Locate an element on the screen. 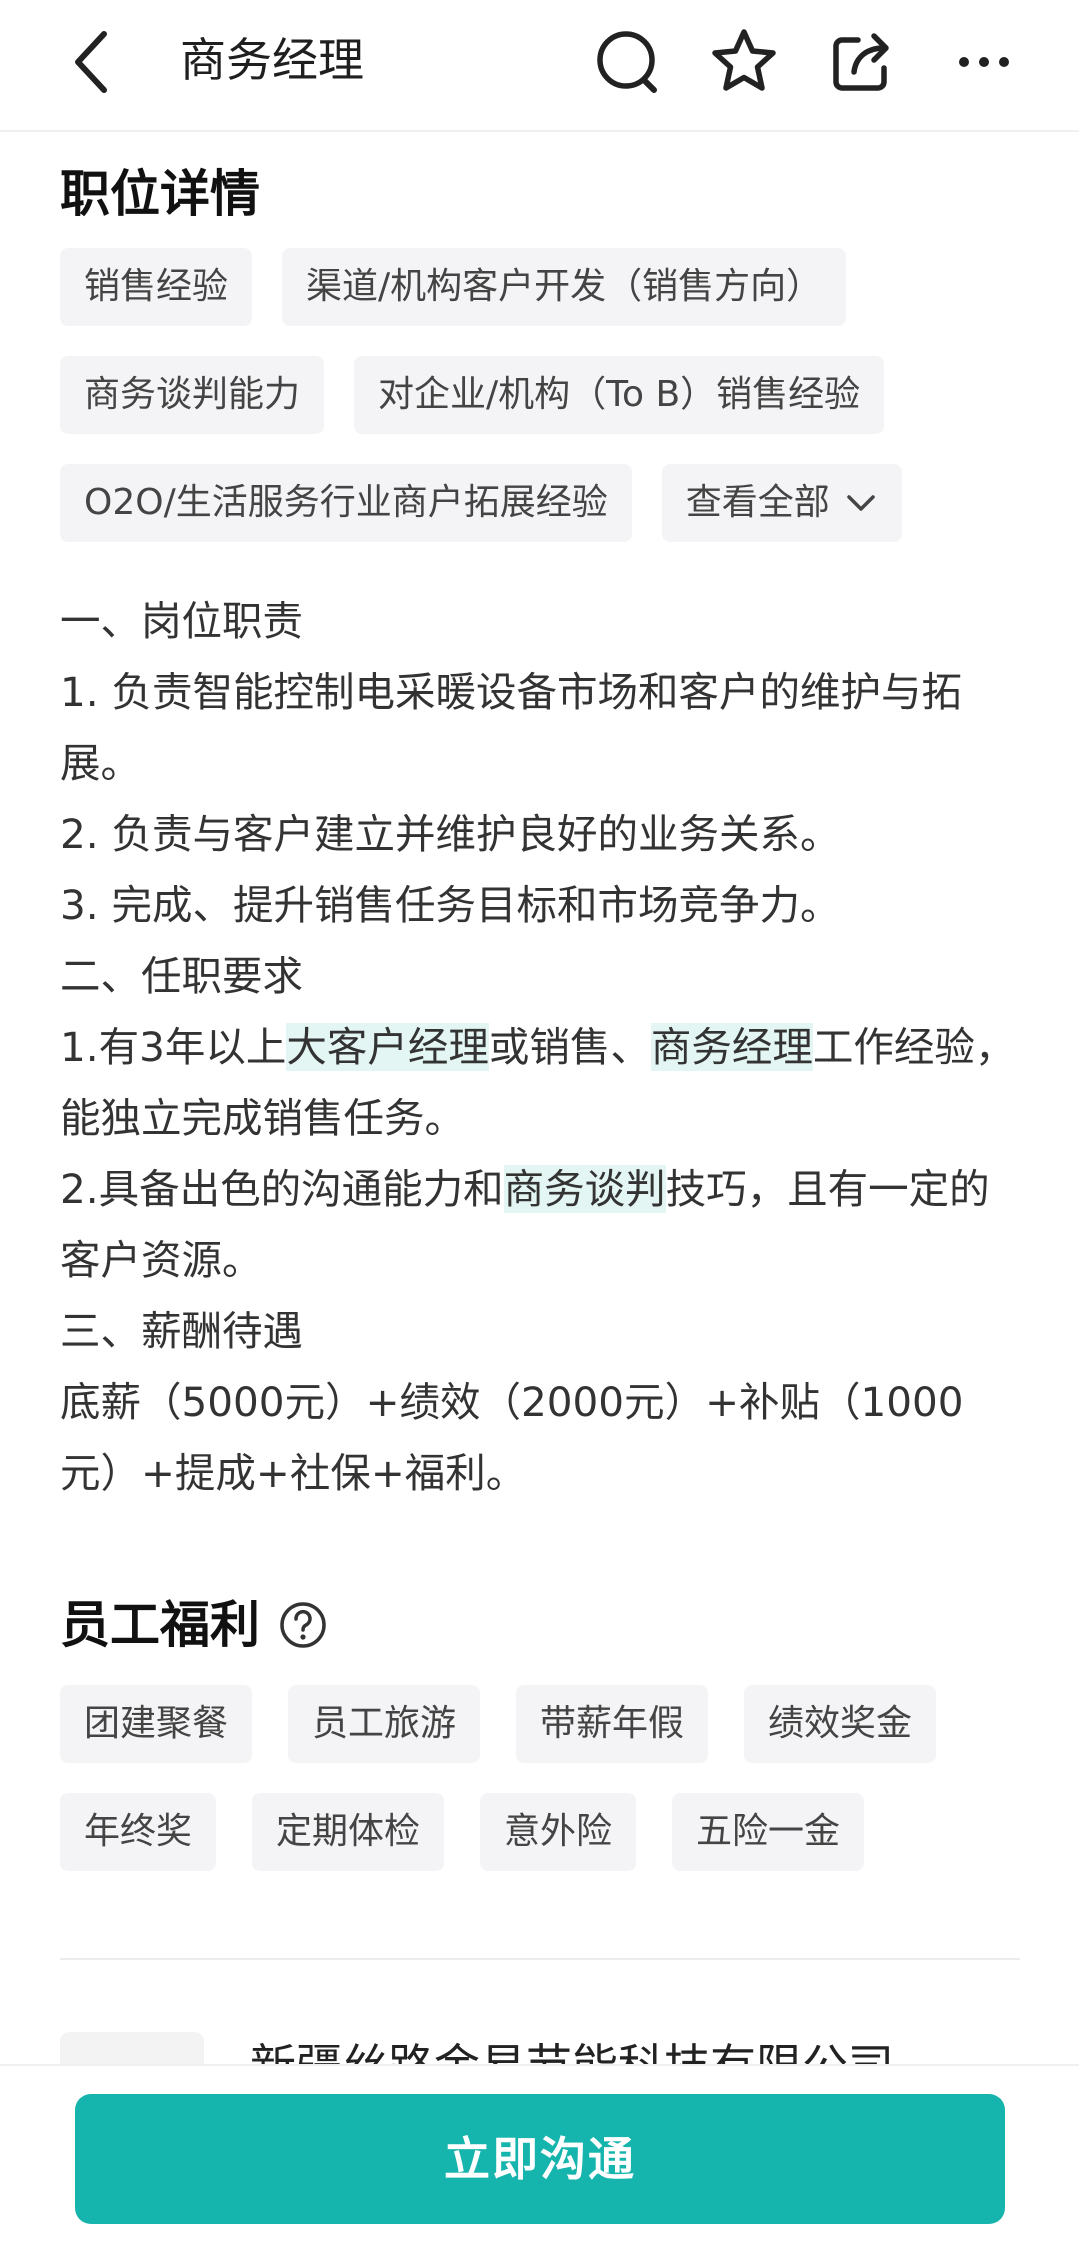 The height and width of the screenshot is (2268, 1079). help-icon is located at coordinates (303, 1625).